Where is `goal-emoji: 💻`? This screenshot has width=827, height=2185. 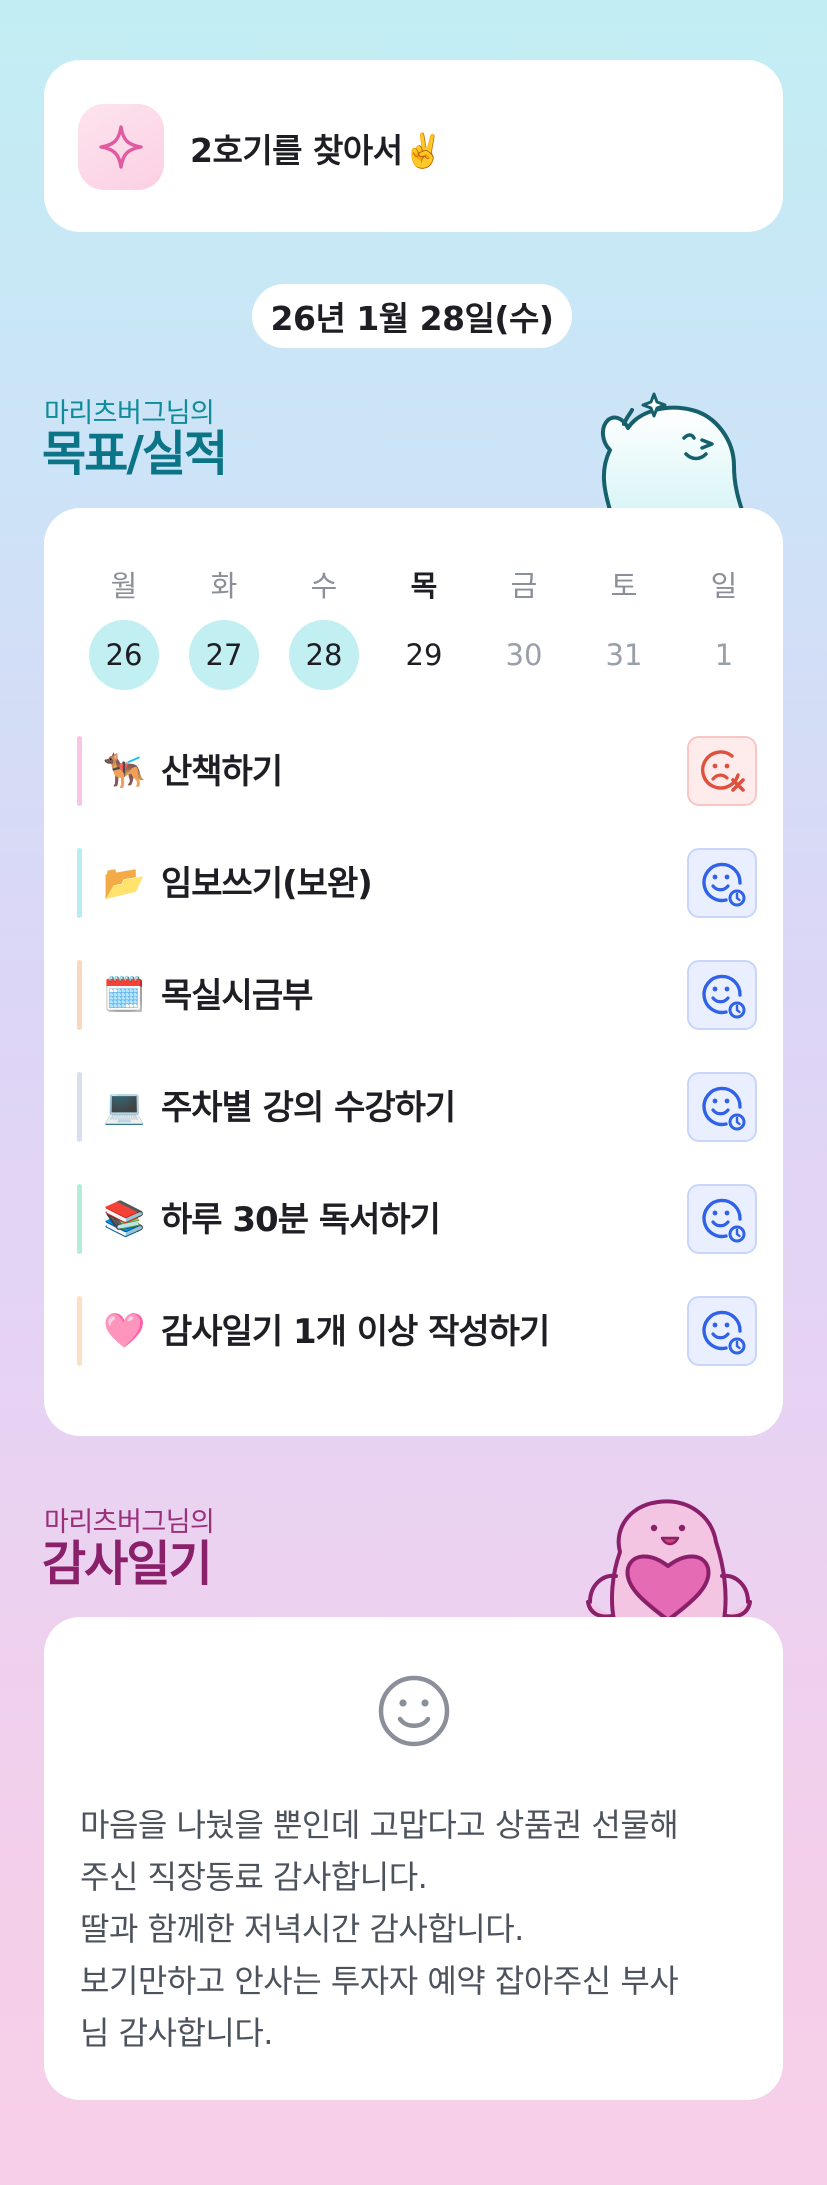
goal-emoji: 💻 is located at coordinates (124, 1107).